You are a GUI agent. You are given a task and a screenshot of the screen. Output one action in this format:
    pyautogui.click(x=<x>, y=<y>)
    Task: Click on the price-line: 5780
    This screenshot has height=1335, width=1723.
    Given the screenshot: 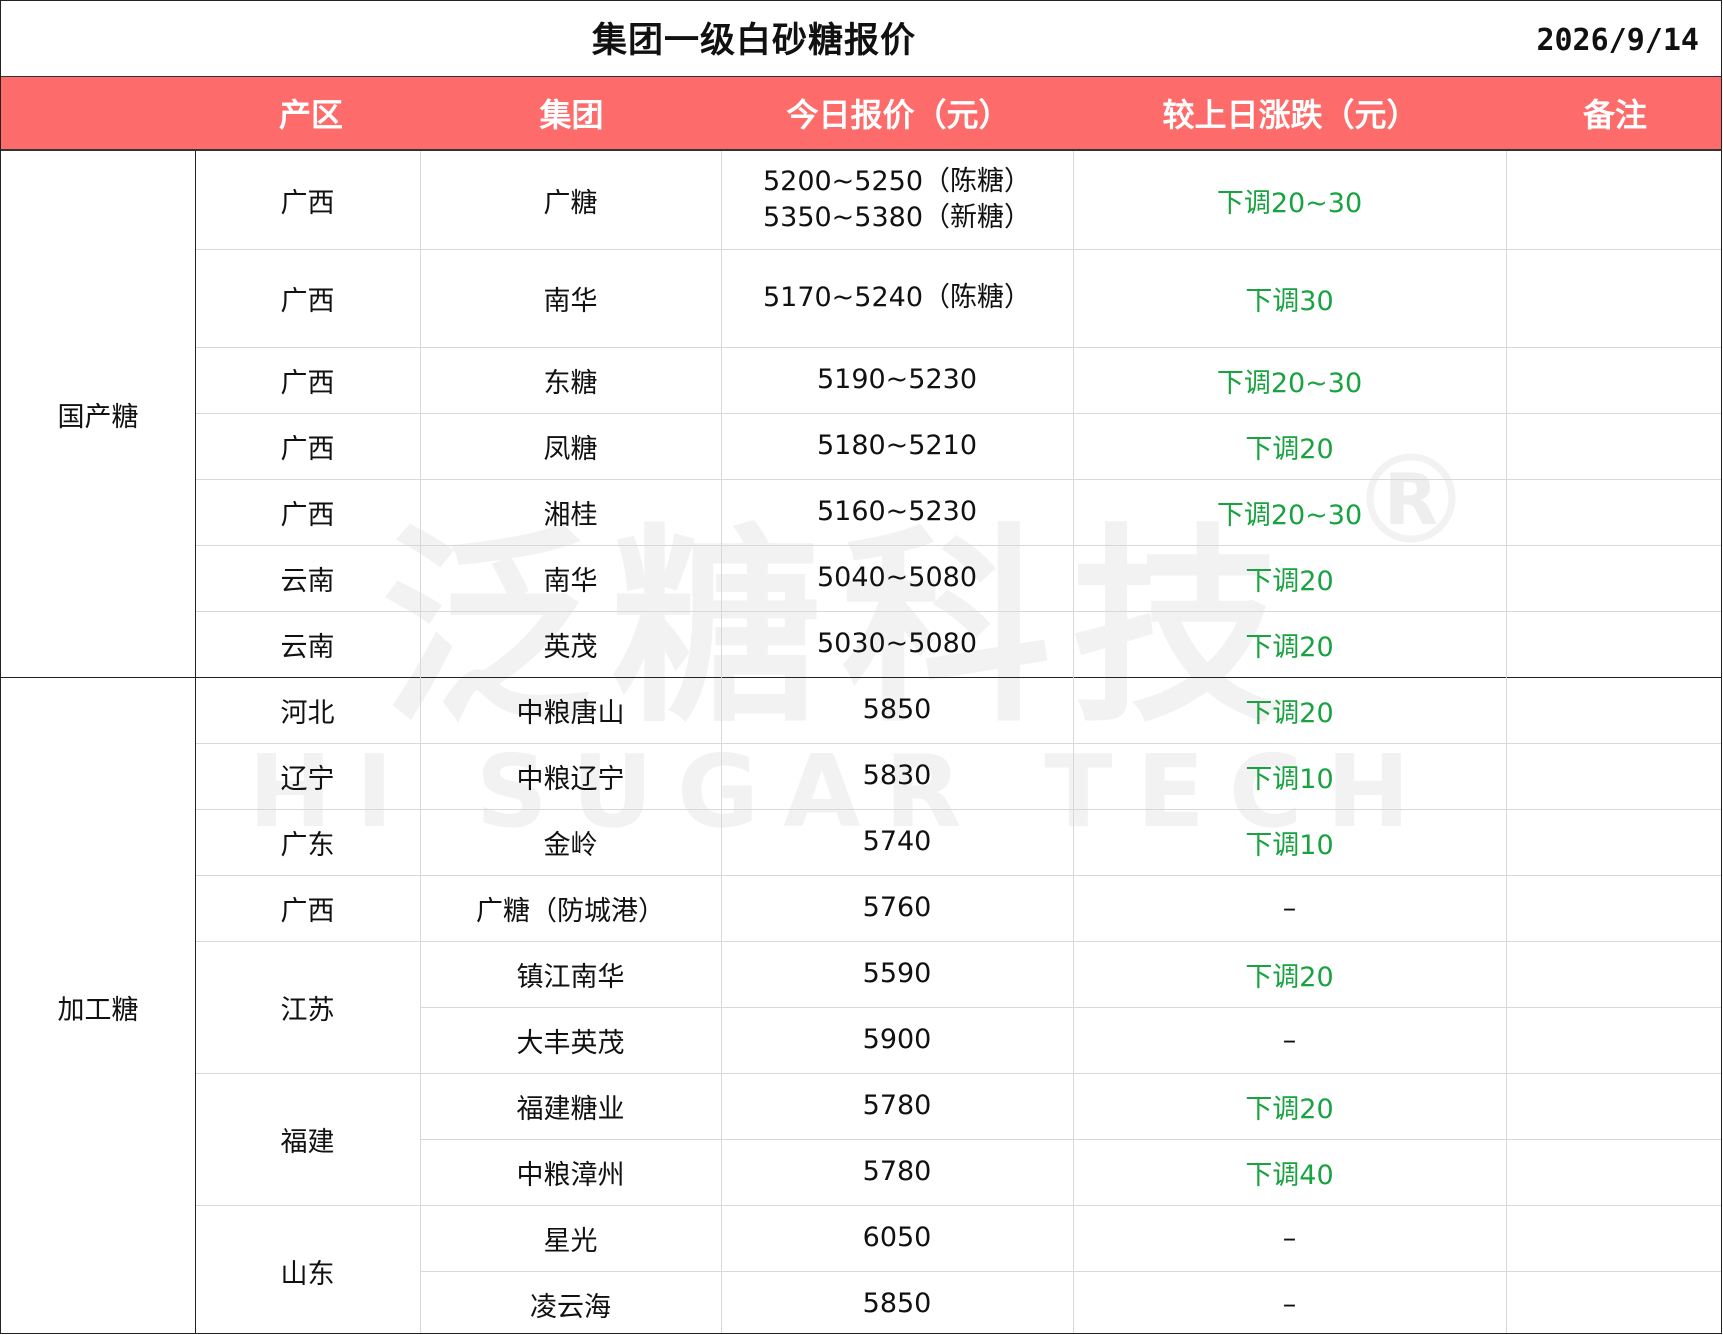 What is the action you would take?
    pyautogui.click(x=897, y=1105)
    